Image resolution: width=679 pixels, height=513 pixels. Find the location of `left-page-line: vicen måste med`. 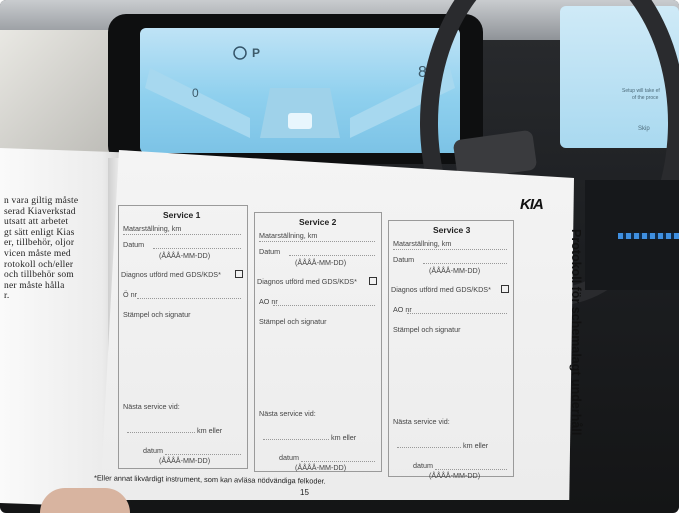

left-page-line: vicen måste med is located at coordinates (37, 254).